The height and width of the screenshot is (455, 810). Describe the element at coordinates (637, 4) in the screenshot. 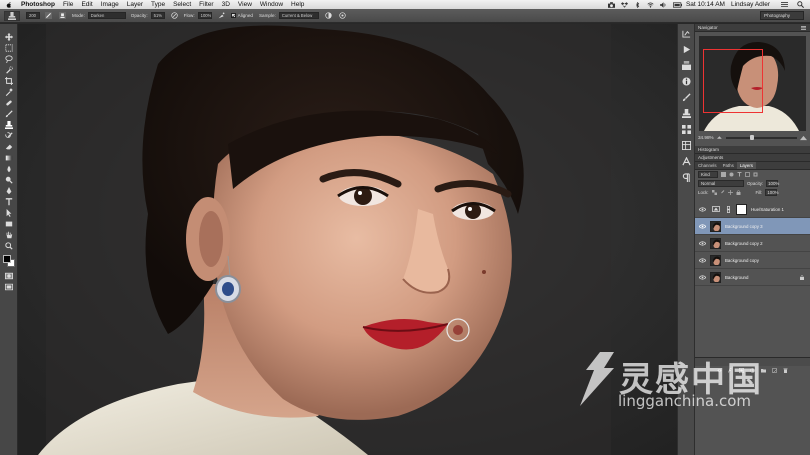

I see `bluetooth-icon` at that location.